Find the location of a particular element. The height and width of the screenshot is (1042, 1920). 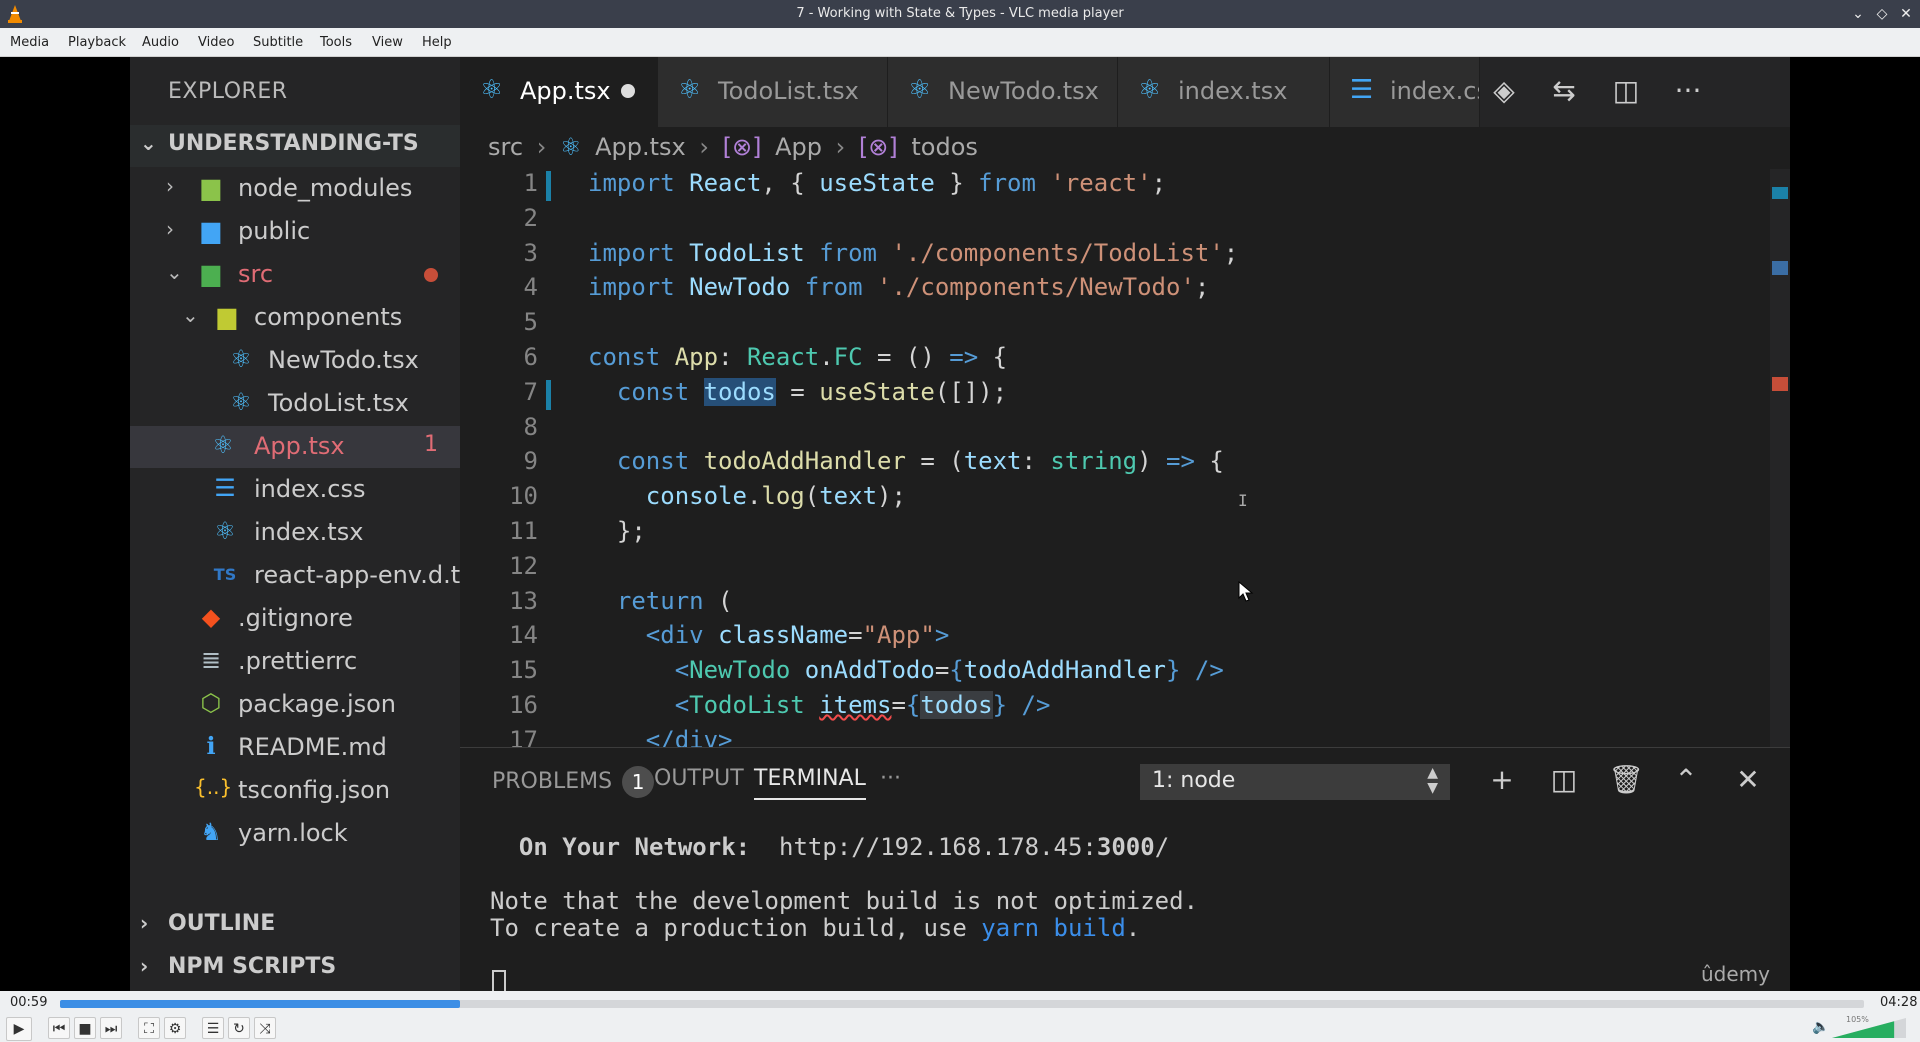

tab-index-css: ☰ index.cs is located at coordinates (1405, 92).